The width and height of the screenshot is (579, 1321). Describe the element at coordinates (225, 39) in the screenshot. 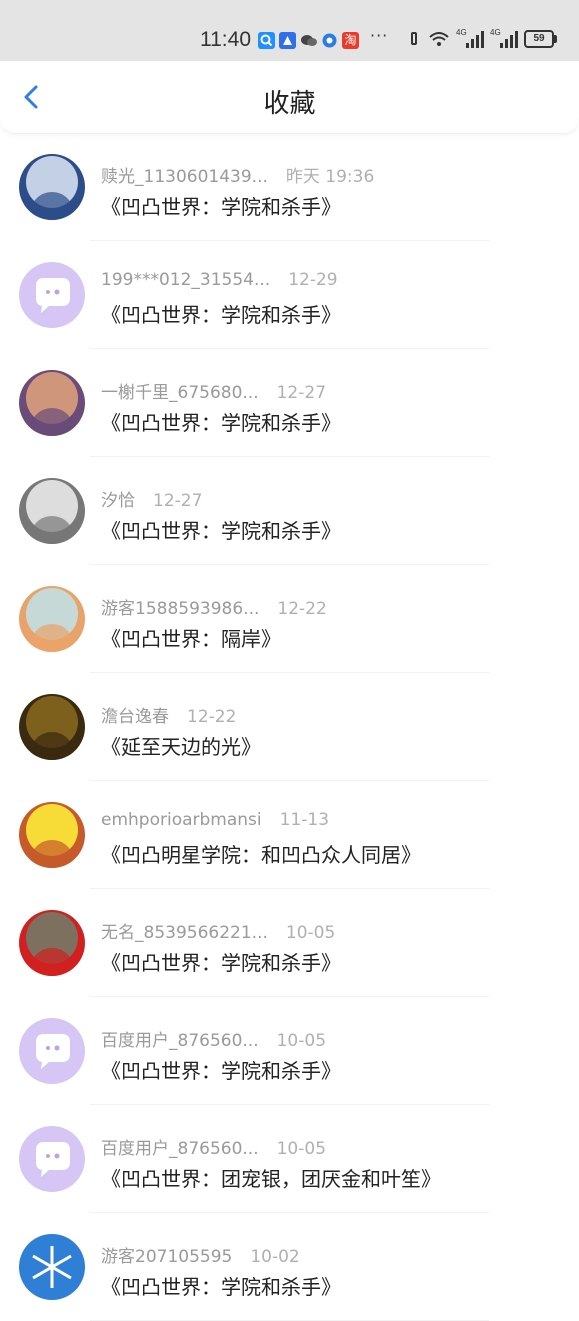

I see `status-time: 11:40` at that location.